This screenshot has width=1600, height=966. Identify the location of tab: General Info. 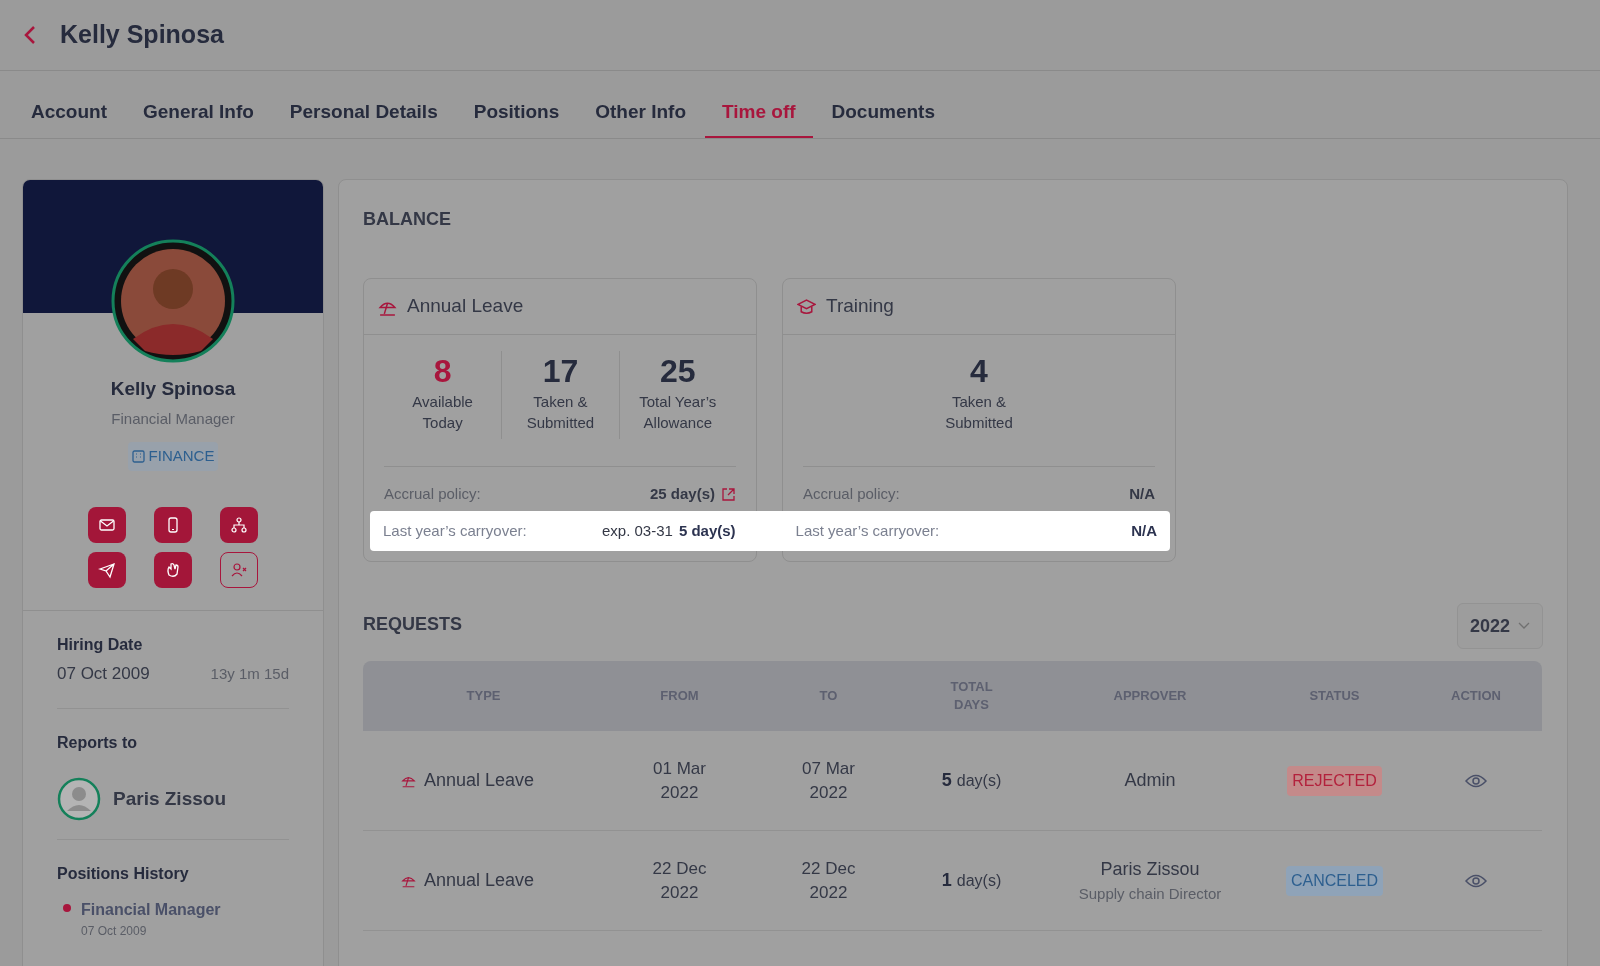
(198, 117).